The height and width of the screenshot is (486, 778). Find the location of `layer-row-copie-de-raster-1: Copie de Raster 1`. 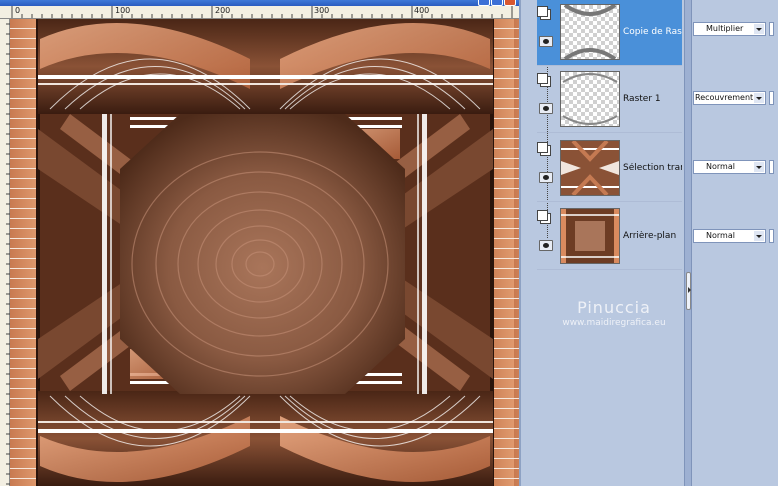

layer-row-copie-de-raster-1: Copie de Raster 1 is located at coordinates (609, 33).